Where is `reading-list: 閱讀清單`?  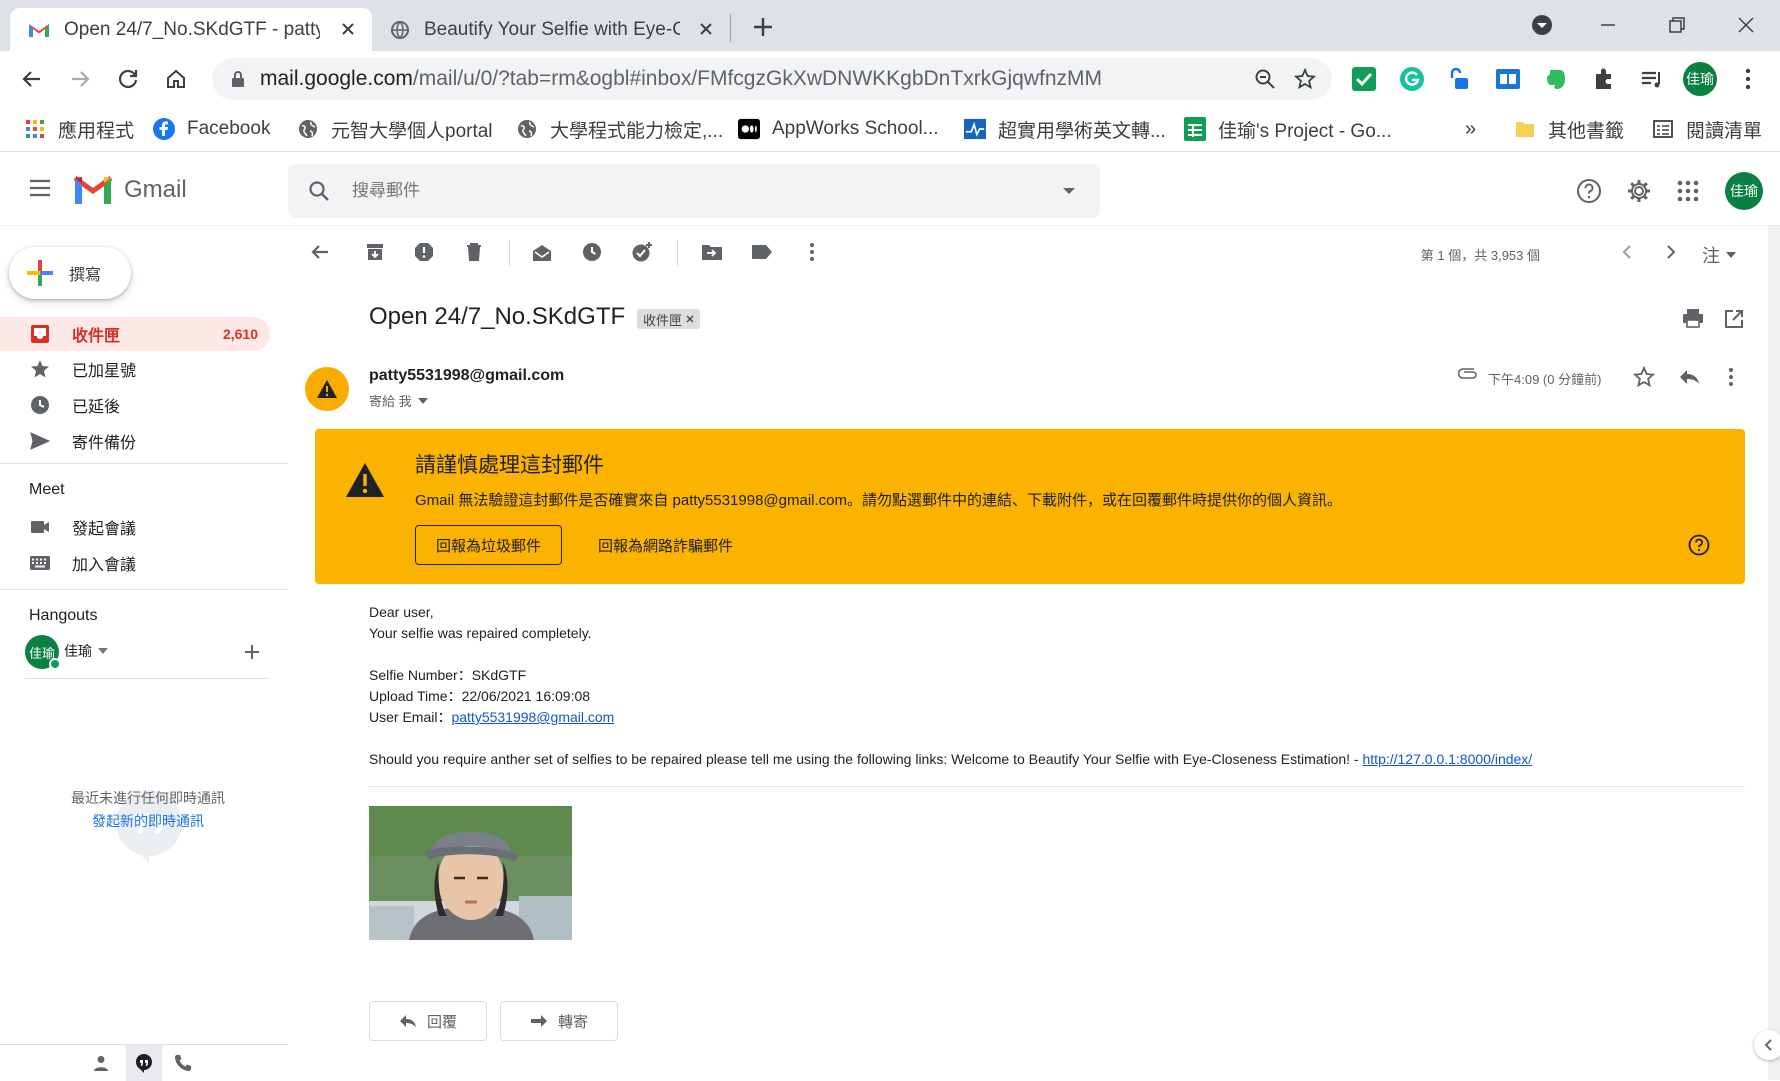
reading-list: 閱讀清單 is located at coordinates (1707, 129).